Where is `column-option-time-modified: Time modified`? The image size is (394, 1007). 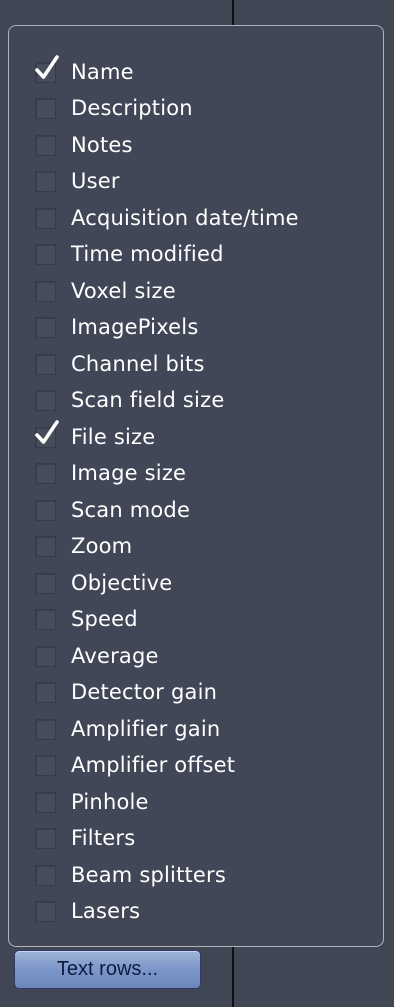
column-option-time-modified: Time modified is located at coordinates (167, 255).